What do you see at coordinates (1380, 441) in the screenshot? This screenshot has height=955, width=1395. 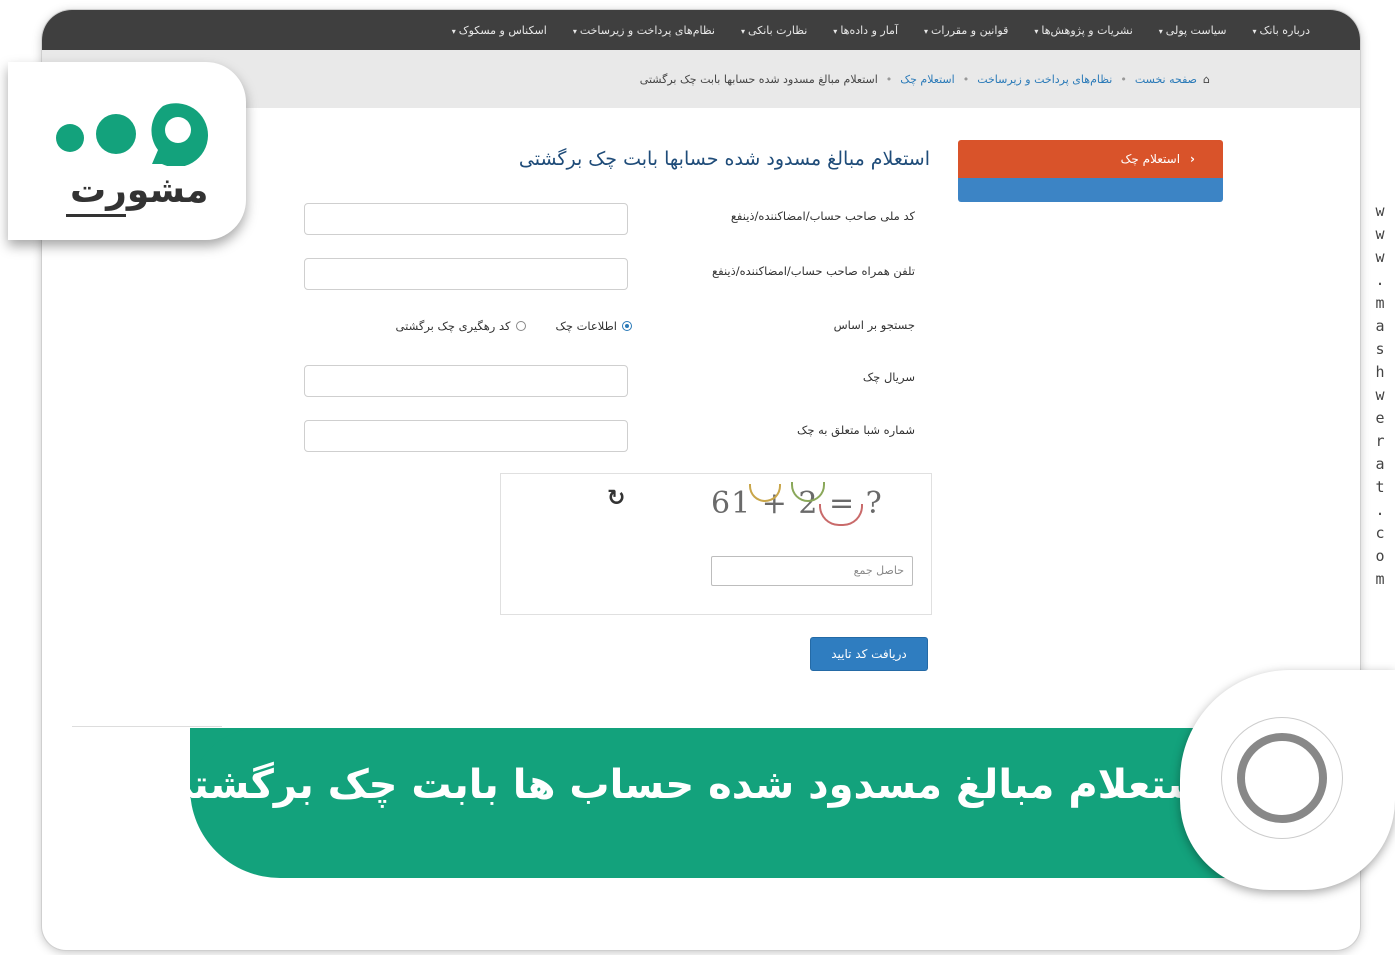 I see `watermark-char: r` at bounding box center [1380, 441].